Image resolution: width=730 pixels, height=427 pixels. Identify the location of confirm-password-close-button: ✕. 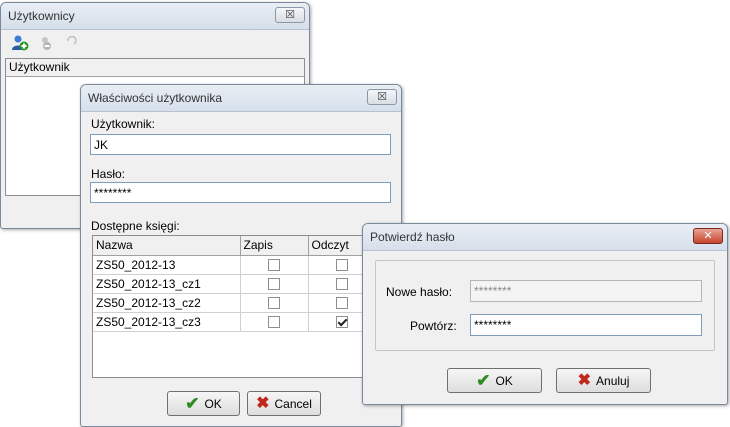
(708, 236).